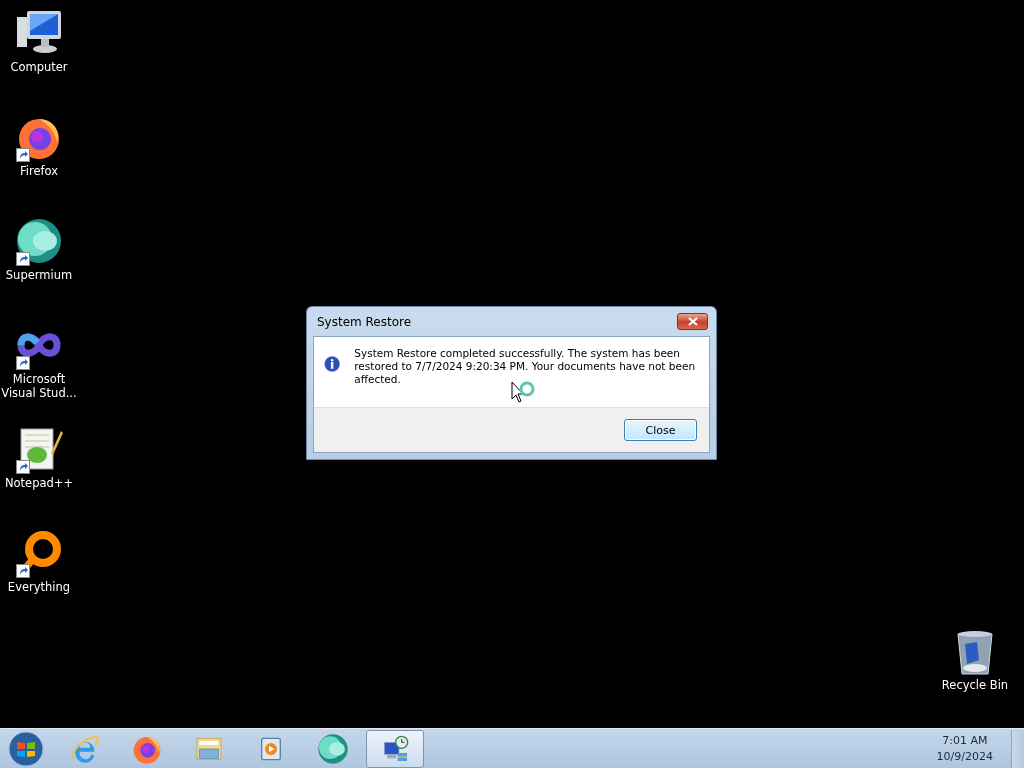 Image resolution: width=1024 pixels, height=768 pixels. I want to click on close-icon, so click(692, 321).